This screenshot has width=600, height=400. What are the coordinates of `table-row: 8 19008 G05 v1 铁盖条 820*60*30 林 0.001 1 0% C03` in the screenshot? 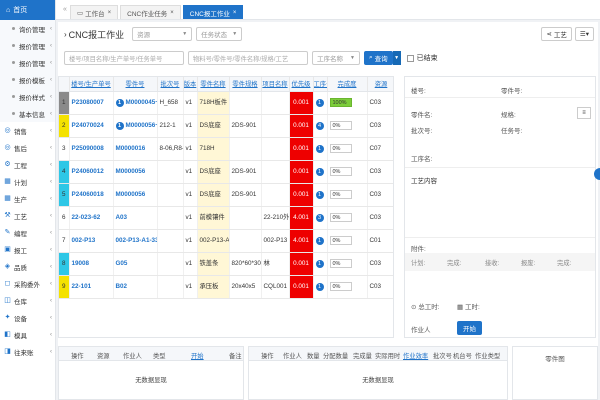 It's located at (226, 264).